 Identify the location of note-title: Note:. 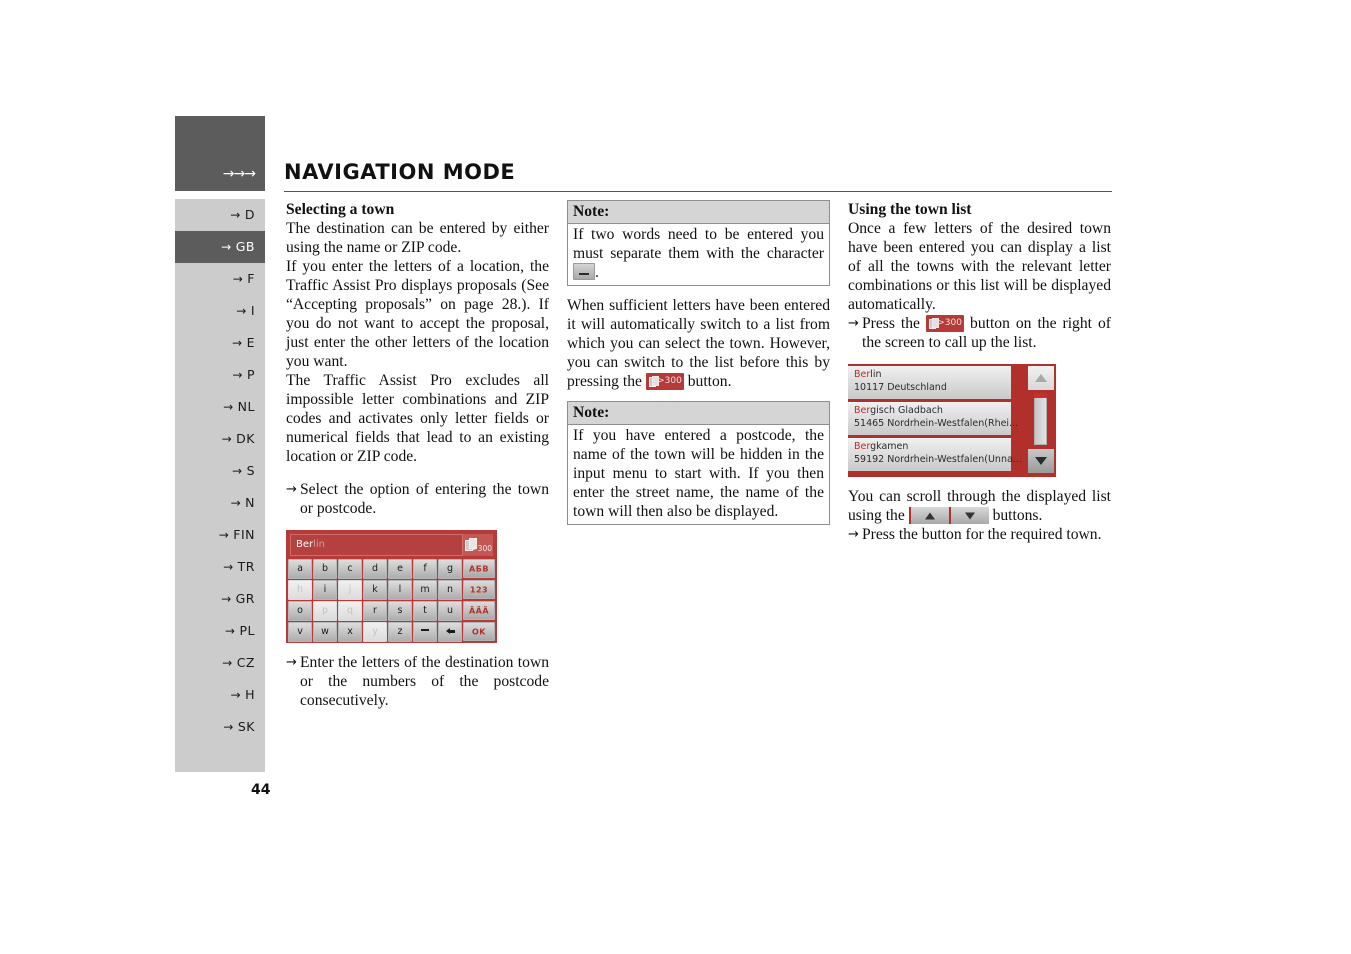
(698, 413).